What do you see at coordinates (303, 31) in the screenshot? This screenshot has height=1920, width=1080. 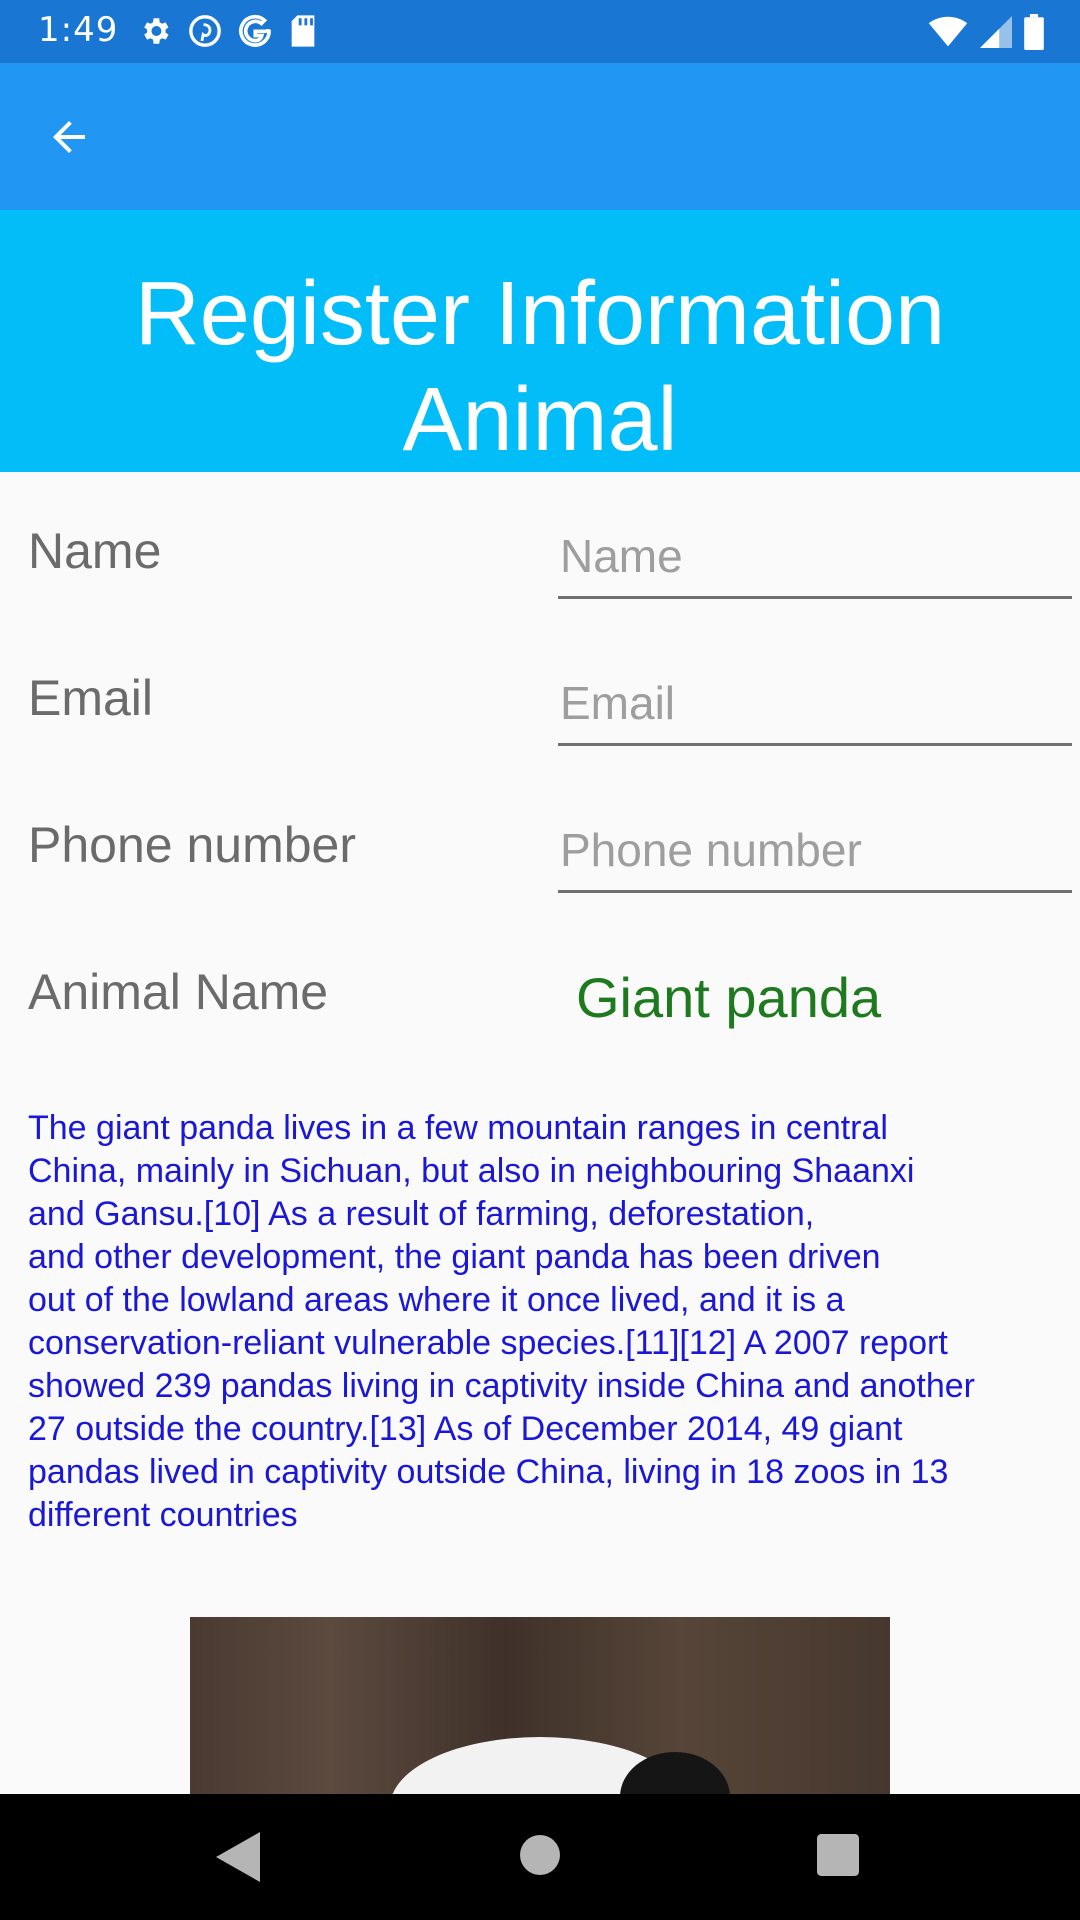 I see `sd-card-icon` at bounding box center [303, 31].